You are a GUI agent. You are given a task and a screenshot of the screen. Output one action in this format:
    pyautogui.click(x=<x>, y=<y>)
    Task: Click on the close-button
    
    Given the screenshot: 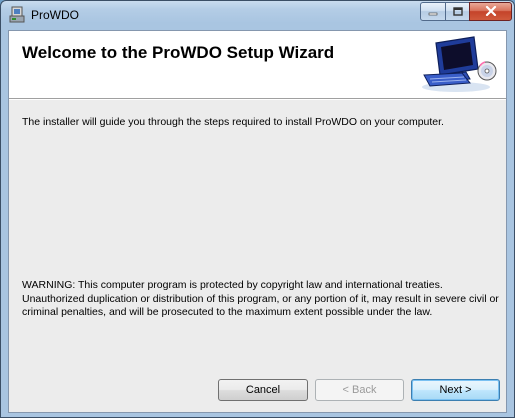 What is the action you would take?
    pyautogui.click(x=490, y=11)
    